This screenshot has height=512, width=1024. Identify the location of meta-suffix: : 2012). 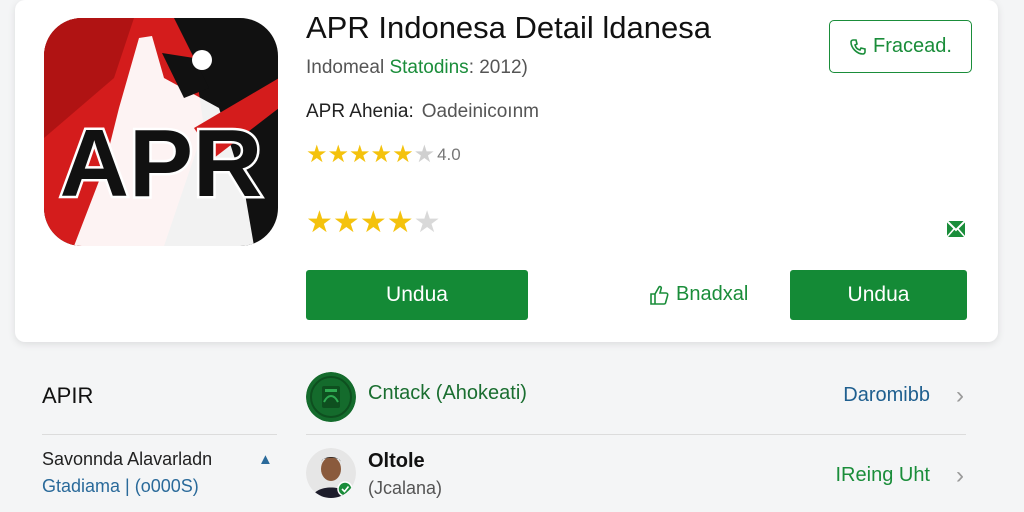
(498, 67).